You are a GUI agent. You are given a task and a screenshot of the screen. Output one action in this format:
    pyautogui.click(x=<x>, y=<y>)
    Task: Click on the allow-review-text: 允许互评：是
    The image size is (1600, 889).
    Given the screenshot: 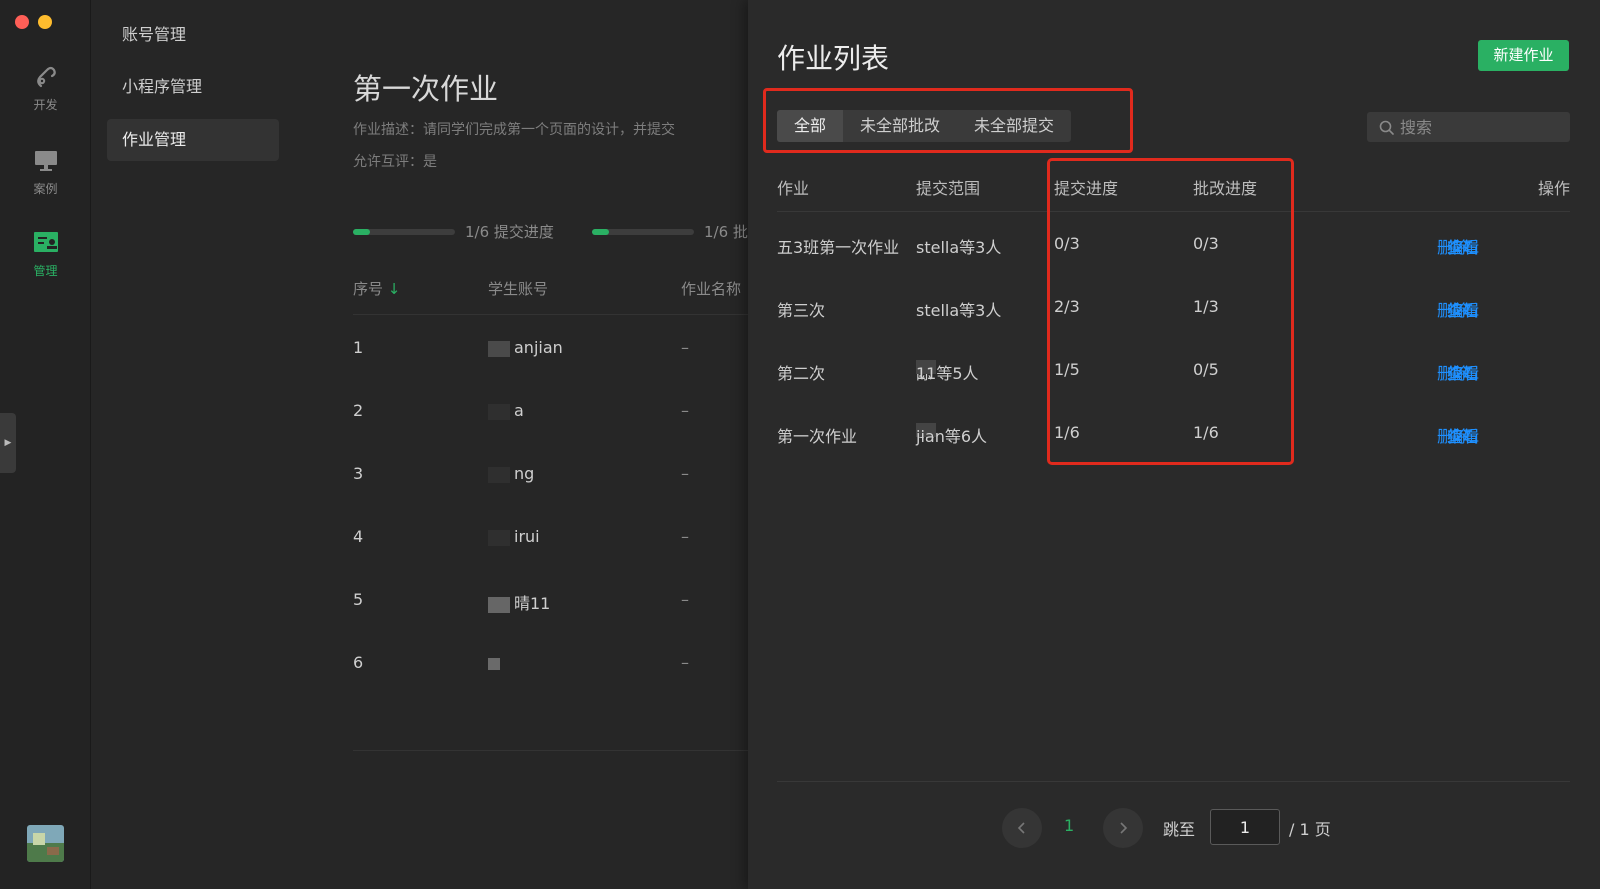 What is the action you would take?
    pyautogui.click(x=395, y=162)
    